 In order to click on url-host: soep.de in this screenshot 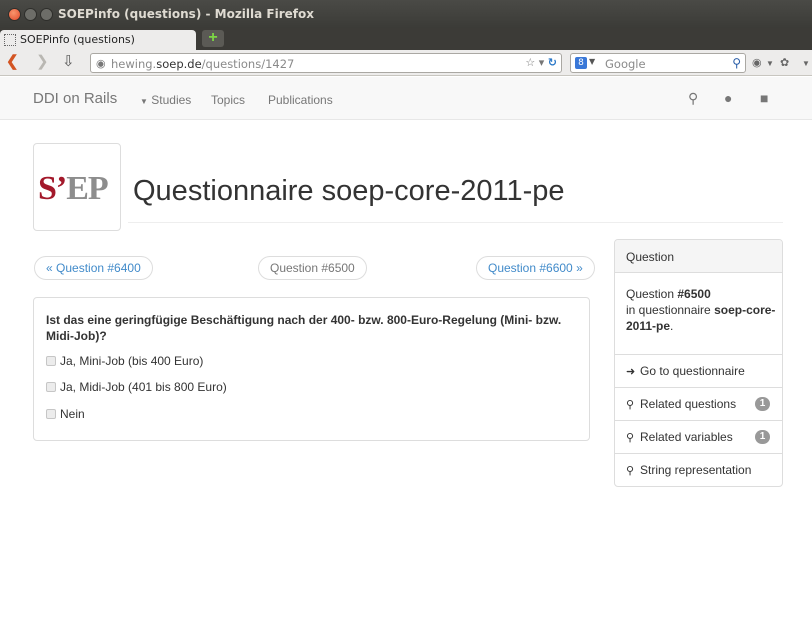, I will do `click(179, 64)`.